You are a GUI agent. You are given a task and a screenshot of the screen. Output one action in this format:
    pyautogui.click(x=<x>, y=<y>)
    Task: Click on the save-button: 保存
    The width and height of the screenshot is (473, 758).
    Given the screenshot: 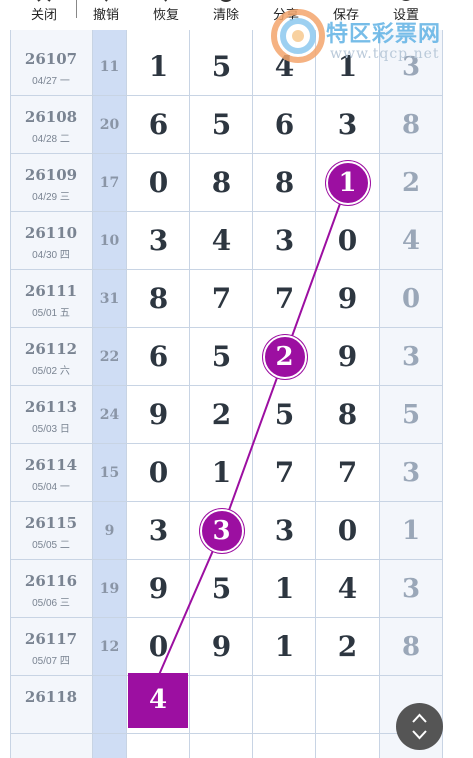 What is the action you would take?
    pyautogui.click(x=346, y=15)
    